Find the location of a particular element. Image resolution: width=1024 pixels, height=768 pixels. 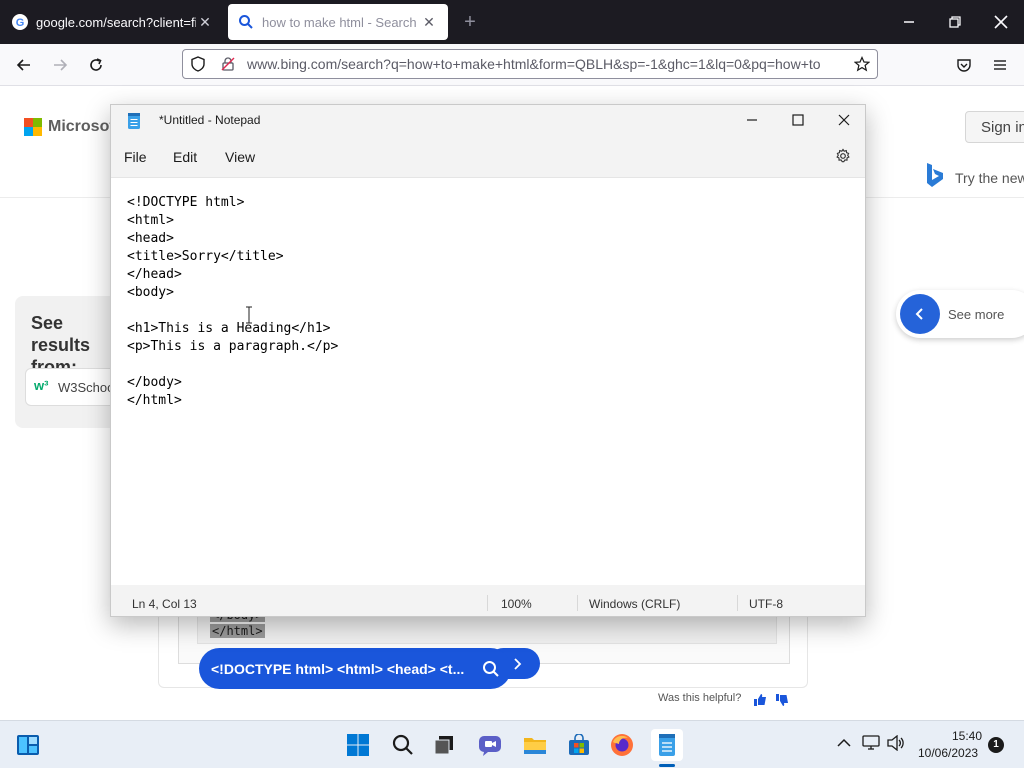

text-line: <body> is located at coordinates (150, 292).